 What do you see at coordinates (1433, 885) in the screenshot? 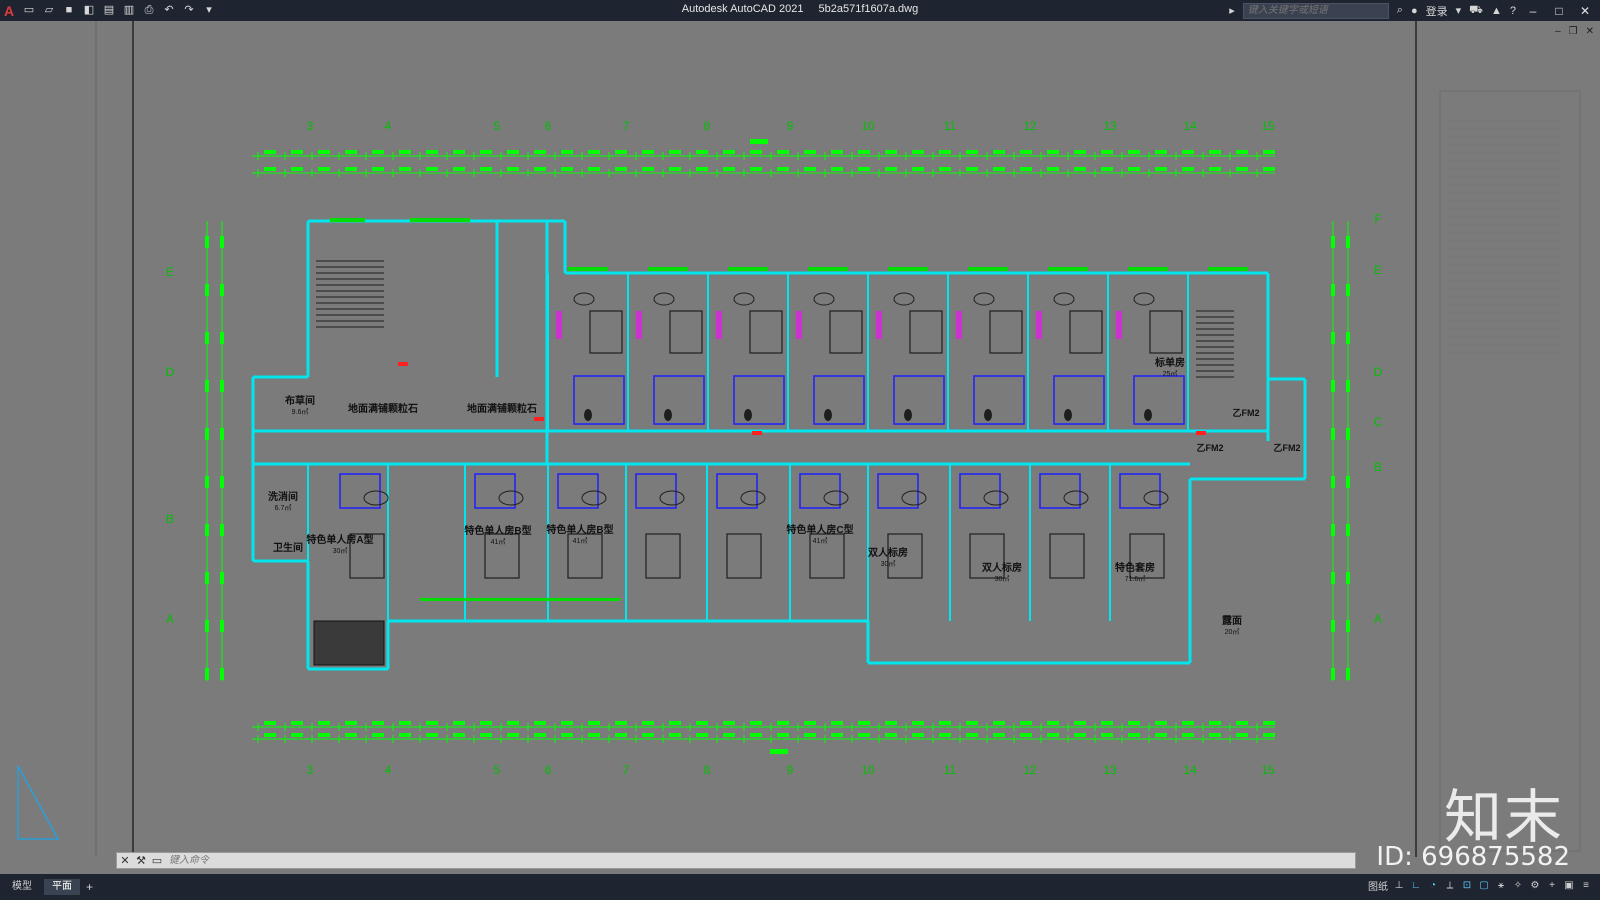
I see `polar-icon: ◔` at bounding box center [1433, 885].